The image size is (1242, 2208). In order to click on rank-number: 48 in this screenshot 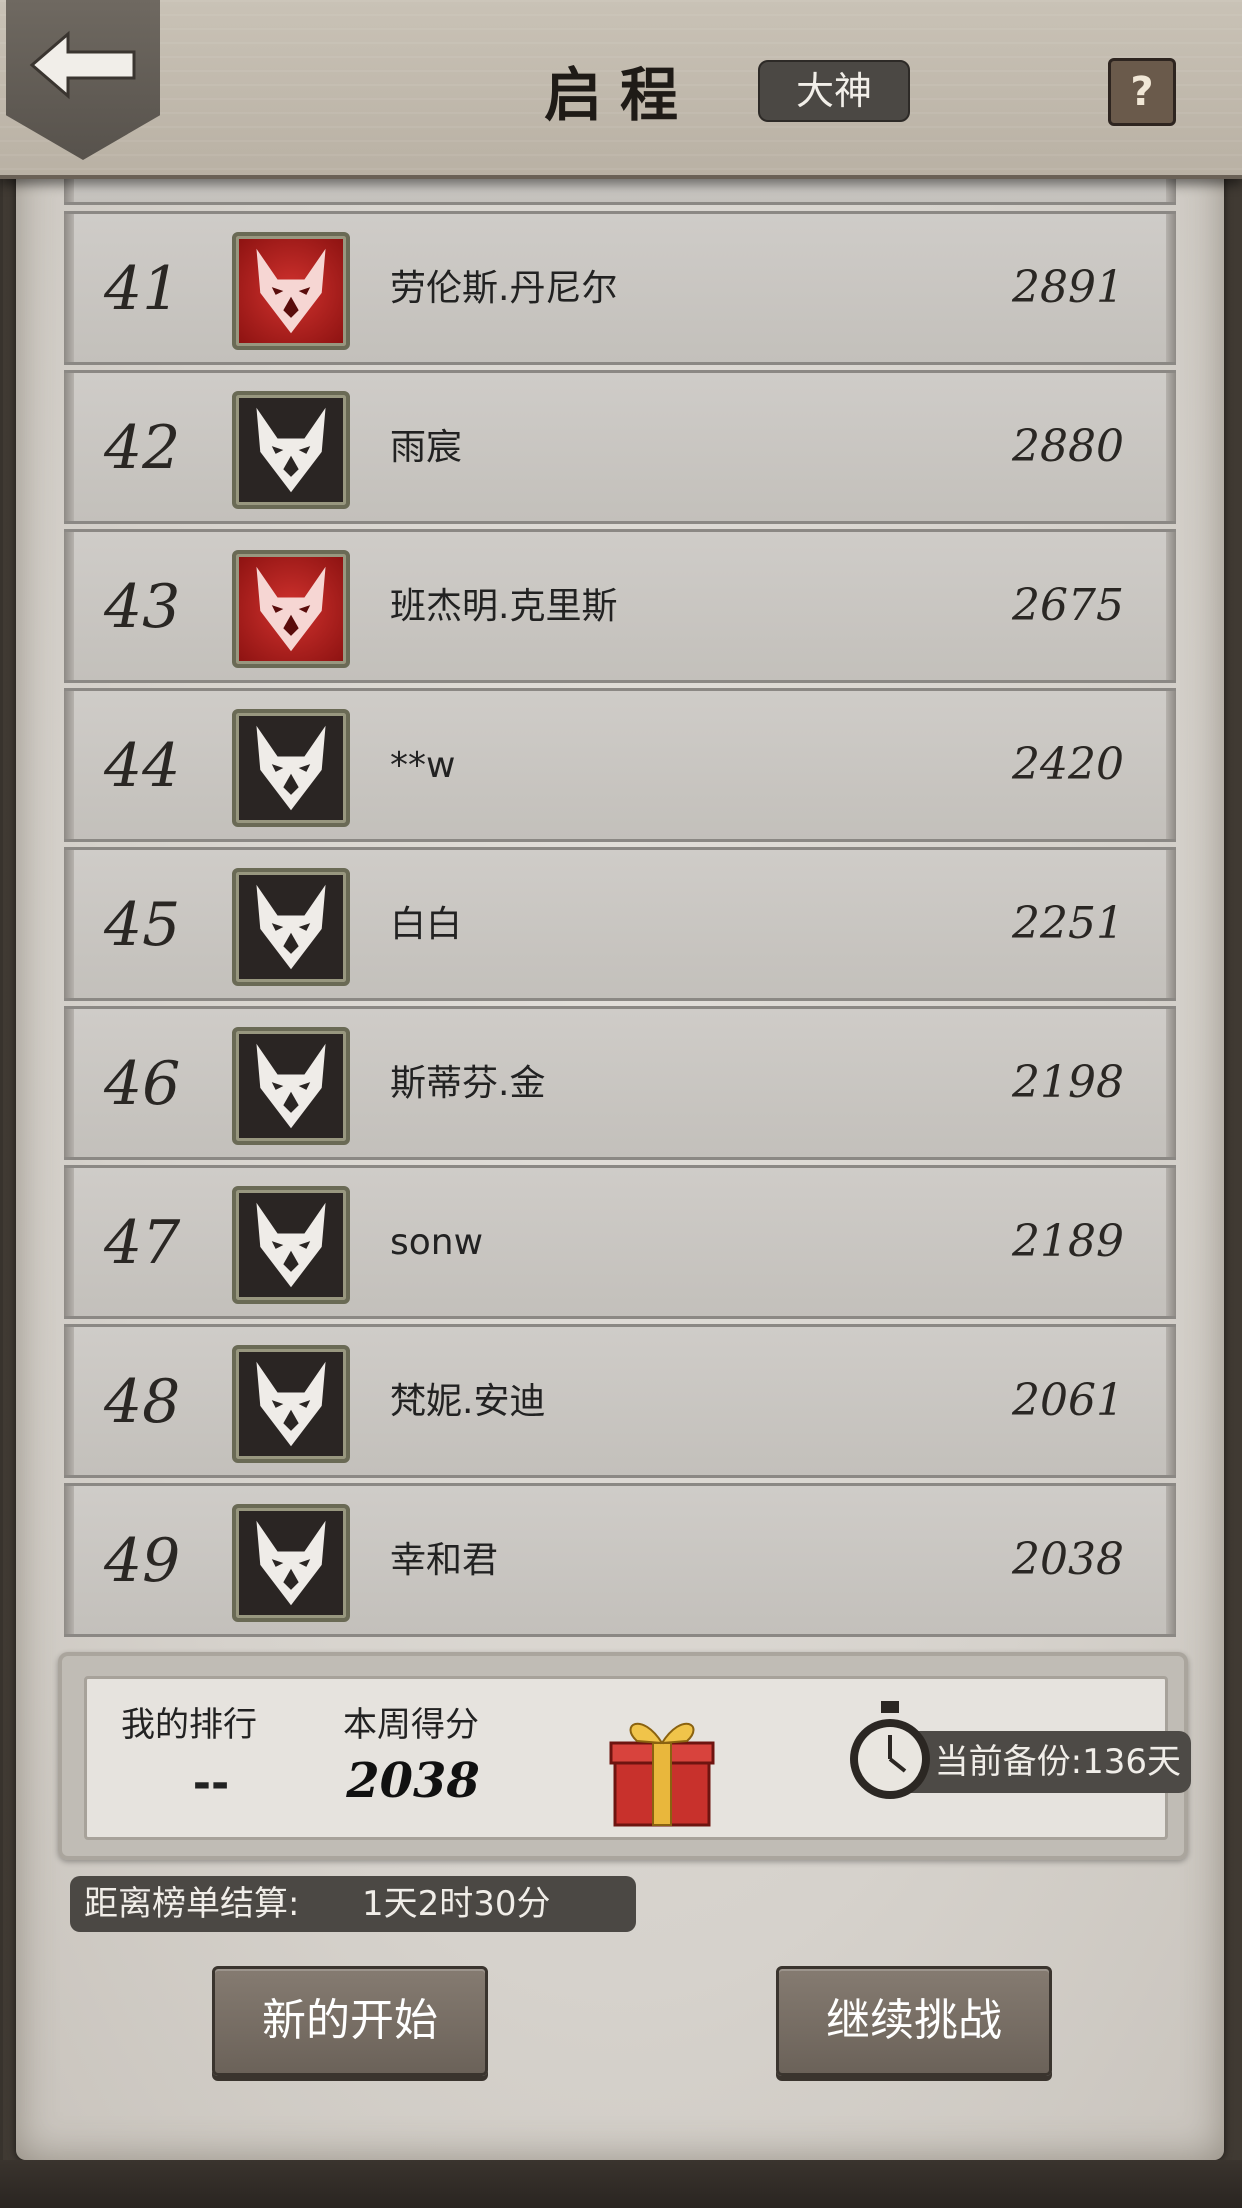, I will do `click(142, 1402)`.